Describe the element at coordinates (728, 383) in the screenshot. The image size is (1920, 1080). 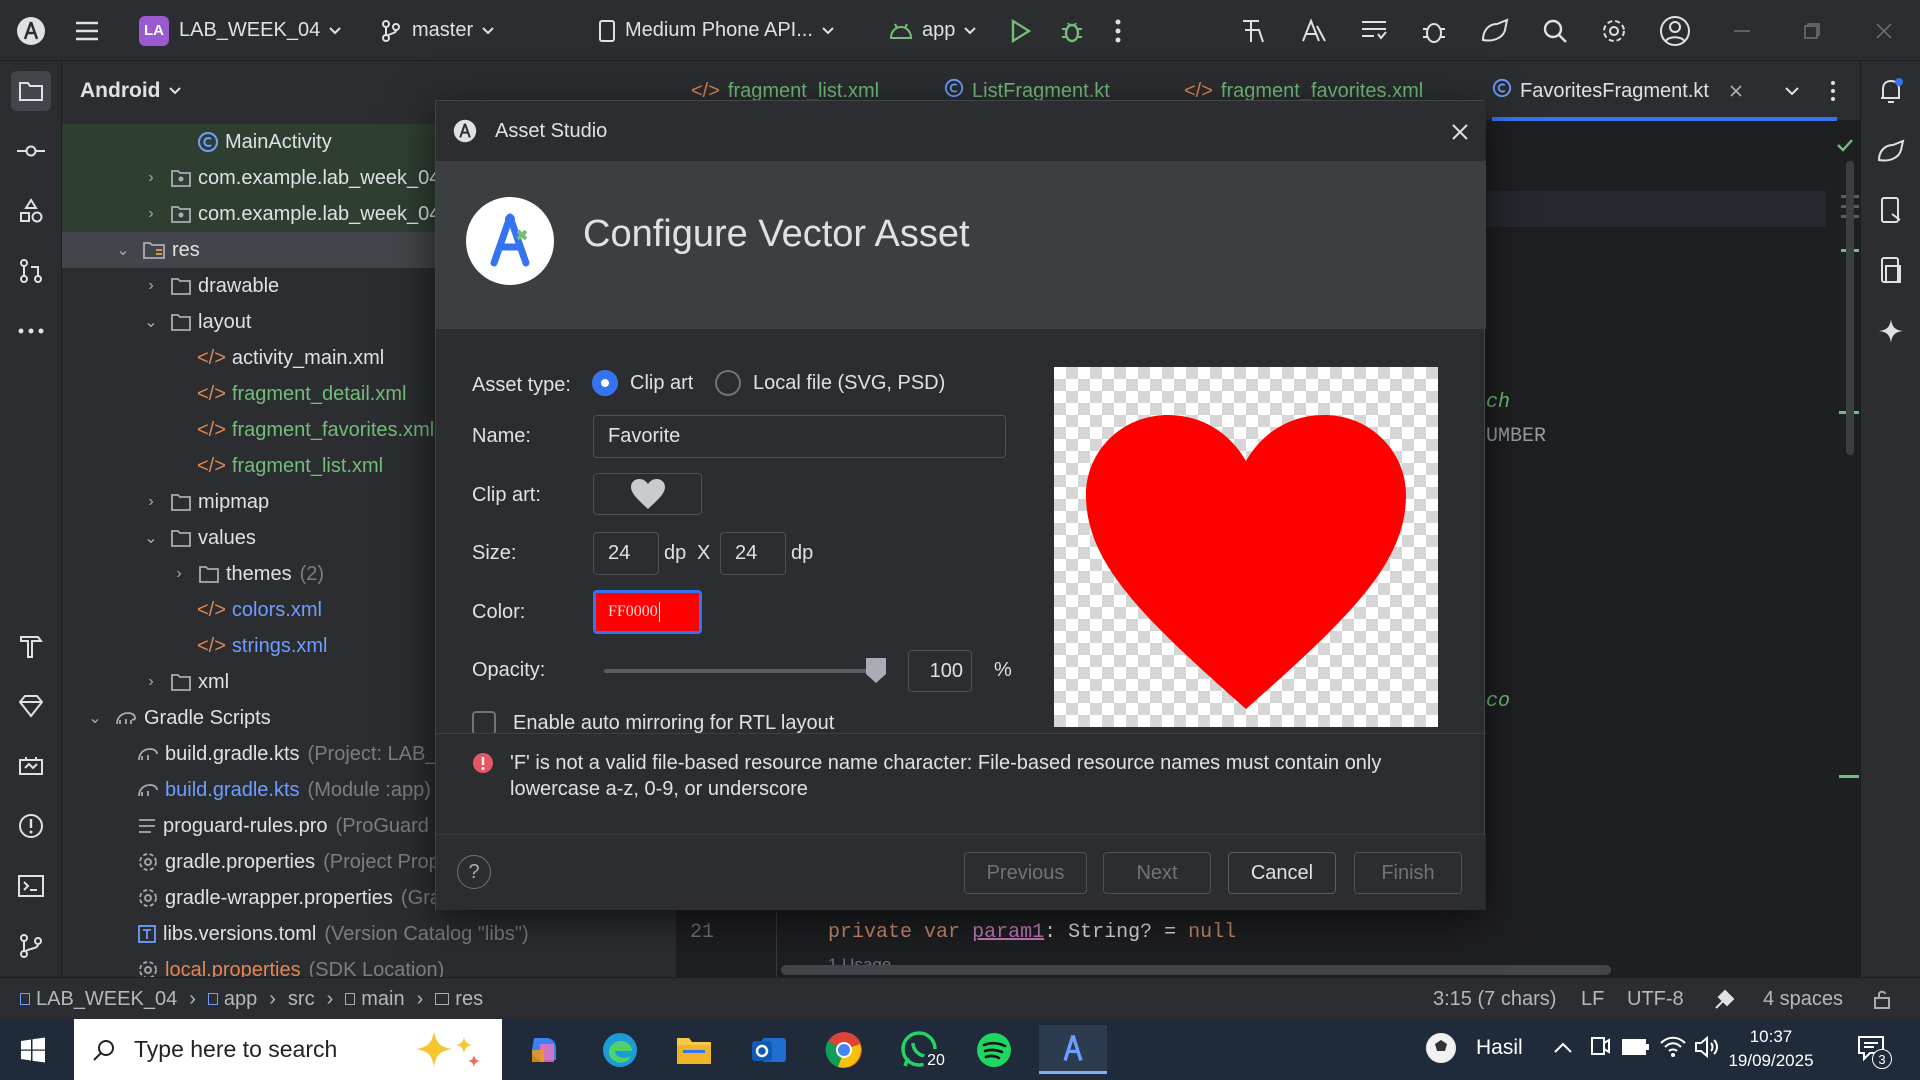
I see `radio-button-unchecked` at that location.